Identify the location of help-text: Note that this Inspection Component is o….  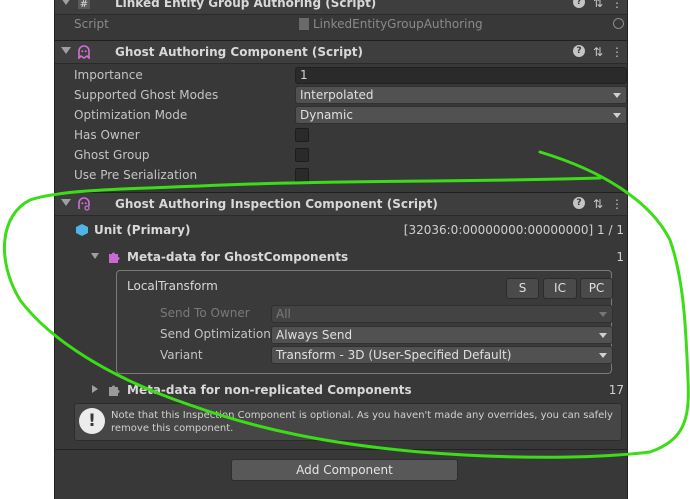
(362, 422).